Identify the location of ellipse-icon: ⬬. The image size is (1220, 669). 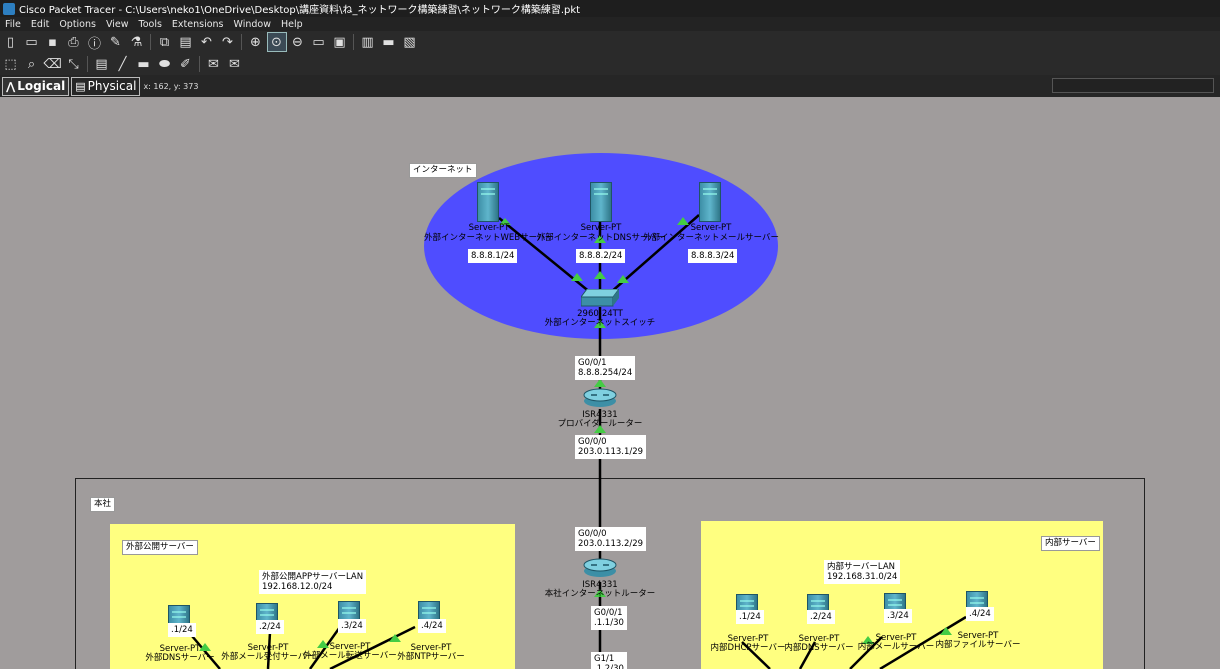
(165, 64).